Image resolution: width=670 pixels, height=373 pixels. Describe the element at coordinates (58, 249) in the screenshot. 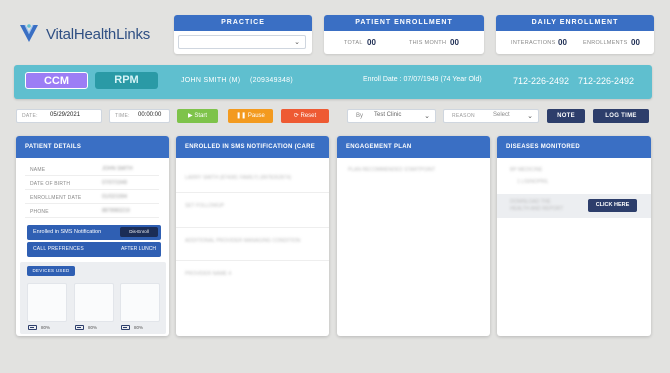

I see `call-preferences-label: CALL PREFRENCES` at that location.